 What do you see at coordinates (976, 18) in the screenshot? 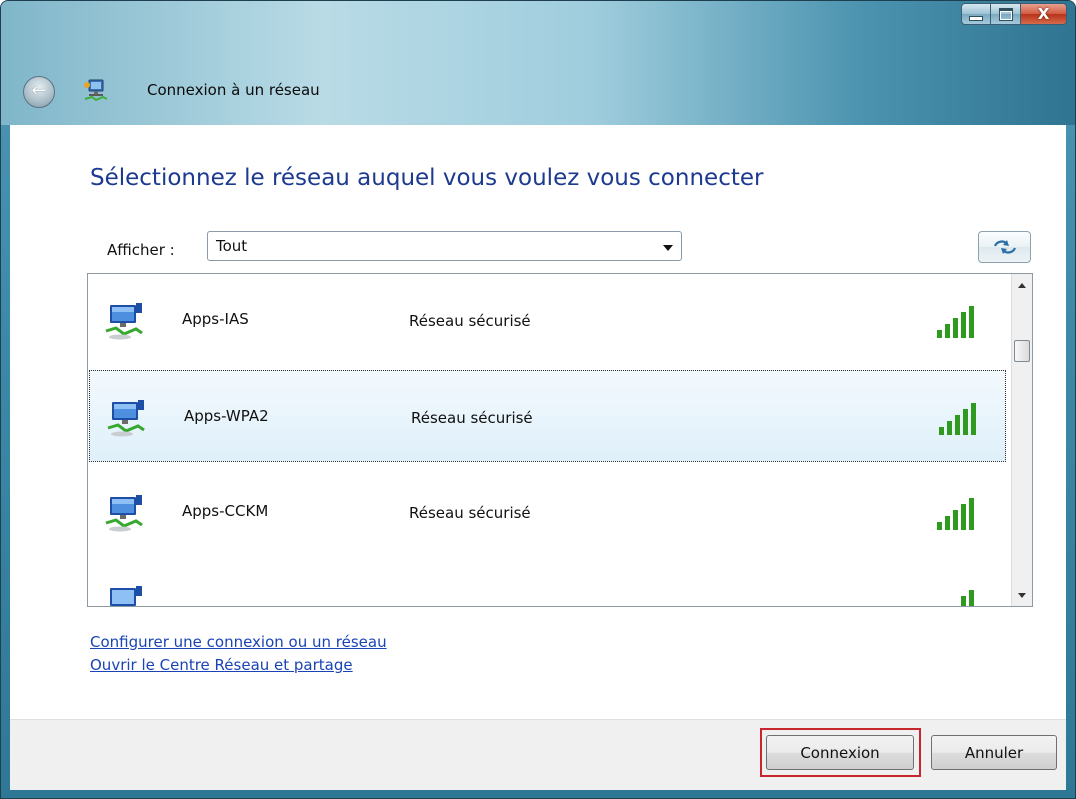
I see `minimize-icon` at bounding box center [976, 18].